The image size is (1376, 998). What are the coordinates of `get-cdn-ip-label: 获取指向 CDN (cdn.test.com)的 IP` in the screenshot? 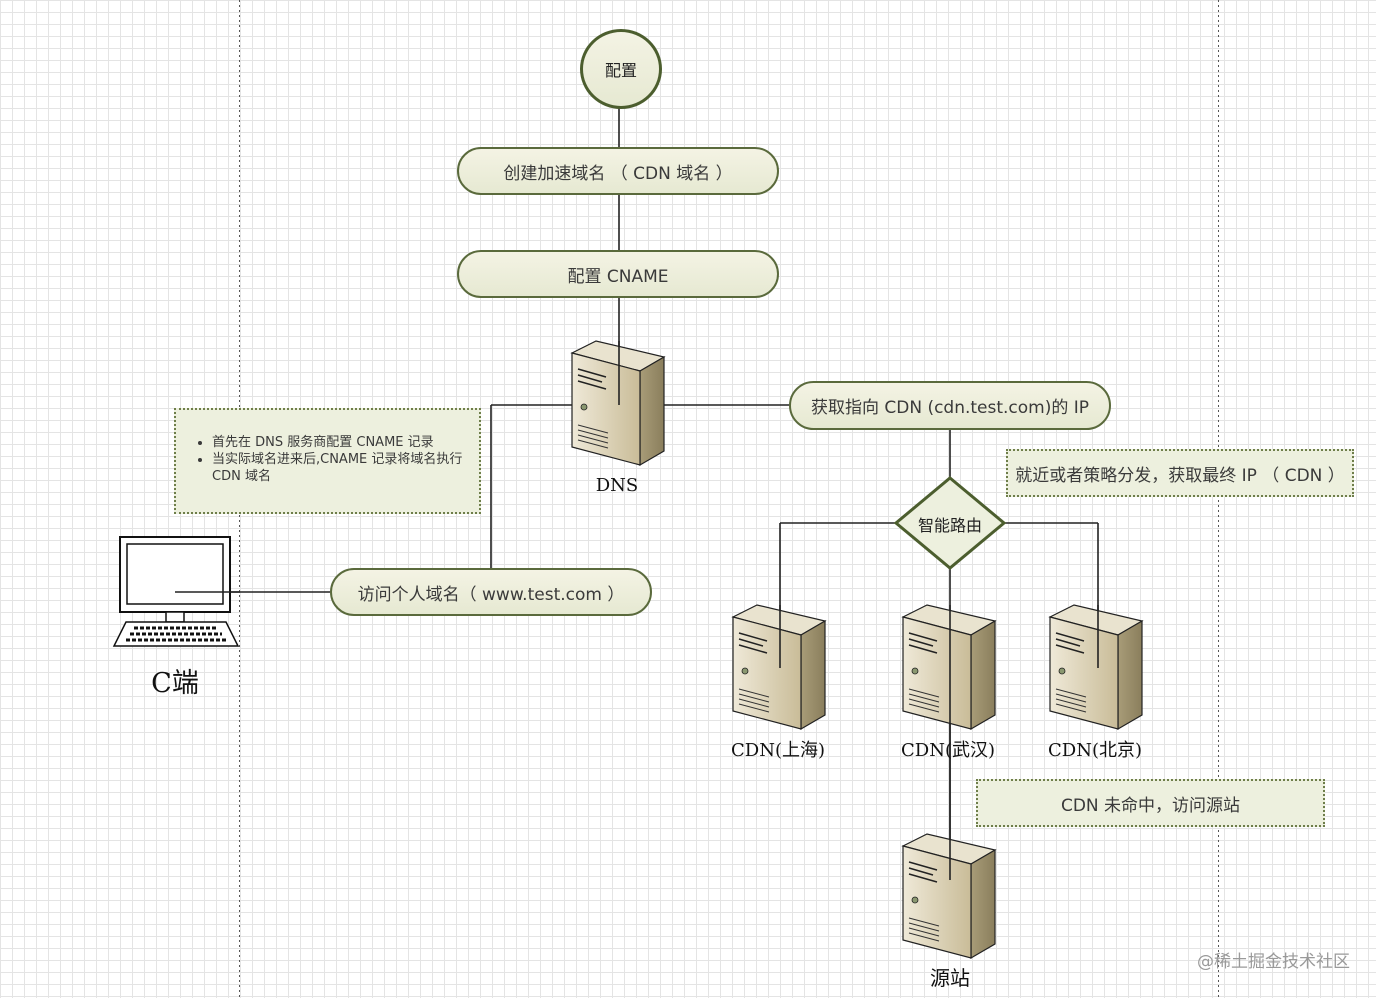 It's located at (950, 408).